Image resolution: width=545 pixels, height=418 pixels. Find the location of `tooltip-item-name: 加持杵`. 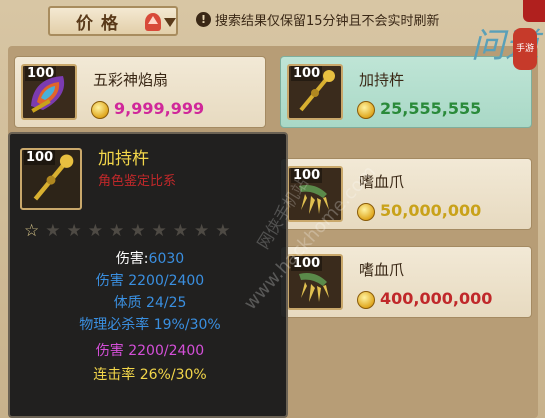

tooltip-item-name: 加持杵 is located at coordinates (123, 159).